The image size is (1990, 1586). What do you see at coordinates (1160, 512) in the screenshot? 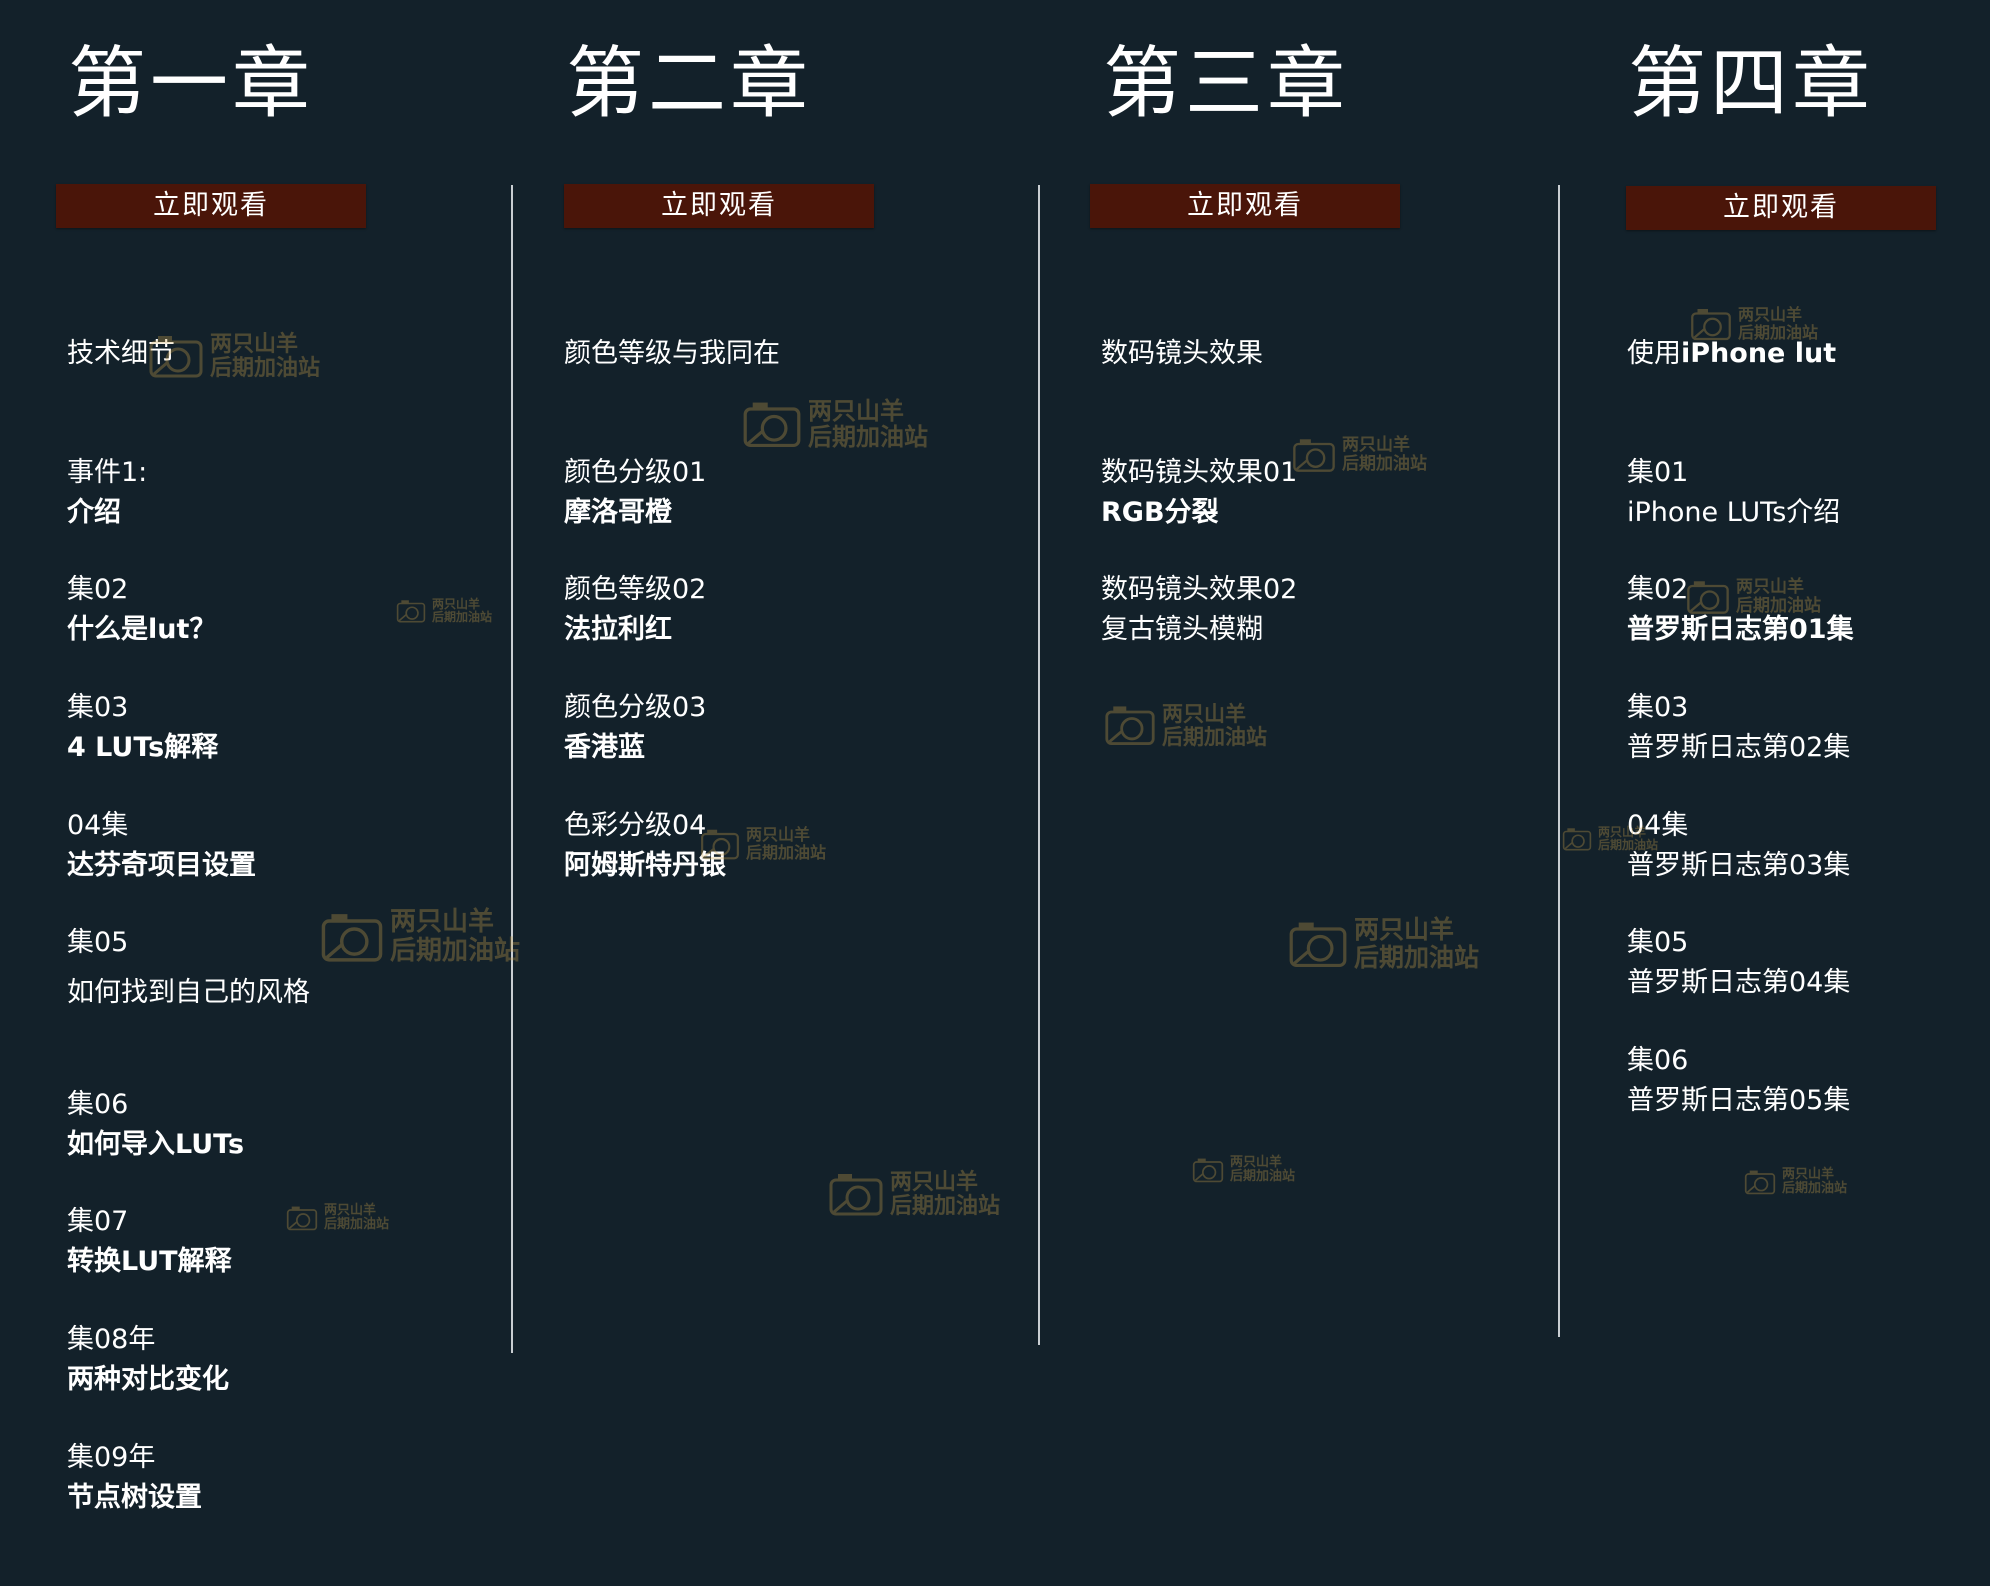
I see `episode-name: RGB分裂` at bounding box center [1160, 512].